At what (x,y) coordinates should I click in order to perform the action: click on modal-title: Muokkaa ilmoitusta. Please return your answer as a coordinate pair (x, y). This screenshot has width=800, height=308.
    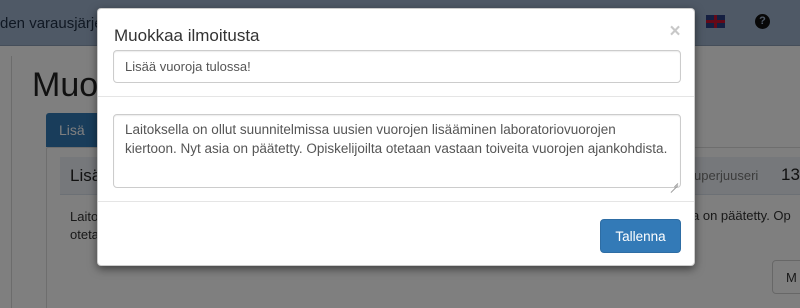
    Looking at the image, I should click on (187, 35).